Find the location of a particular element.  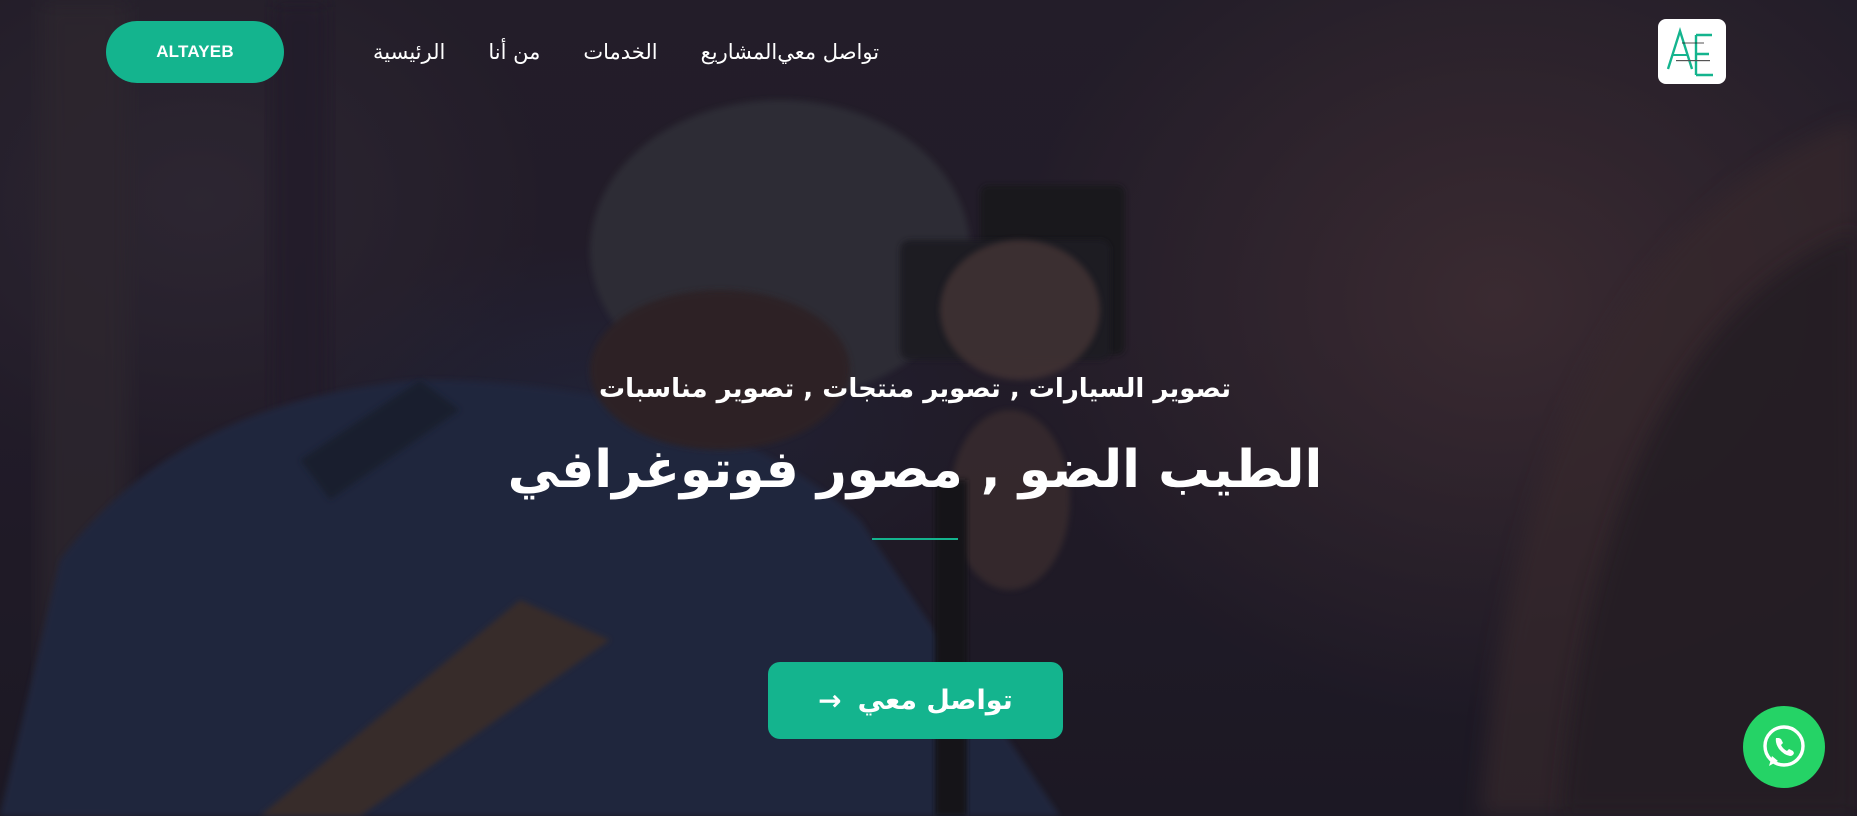

nav-item-projects: المشاريع is located at coordinates (739, 52).